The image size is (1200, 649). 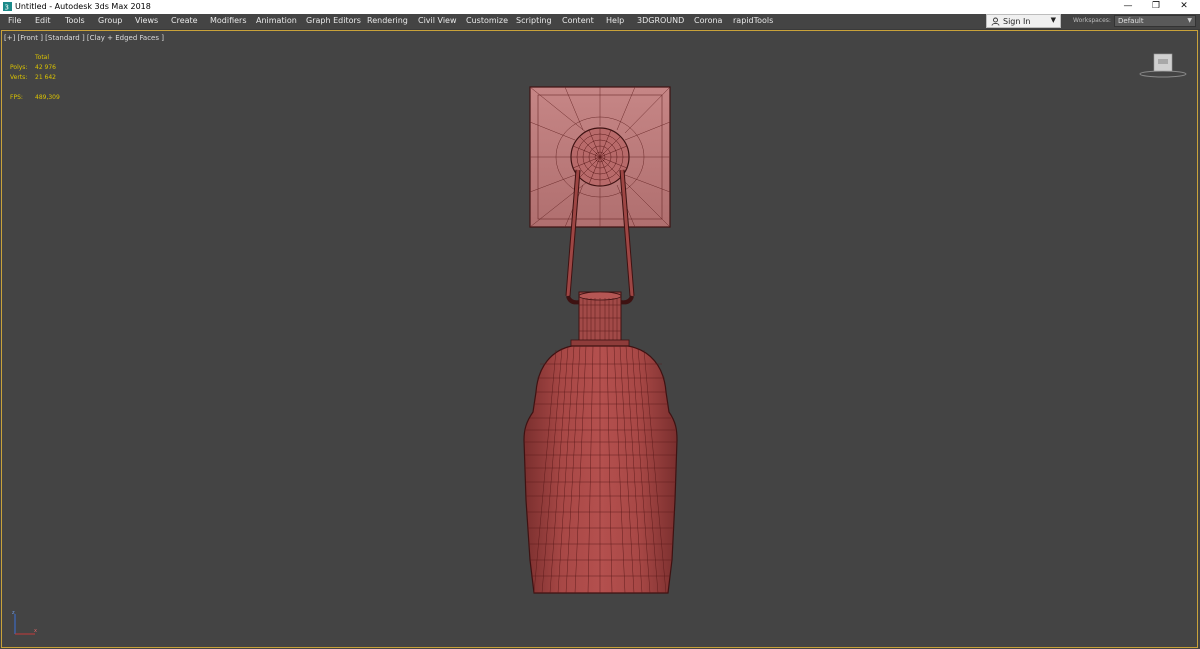 I want to click on bottle-neck, so click(x=600, y=319).